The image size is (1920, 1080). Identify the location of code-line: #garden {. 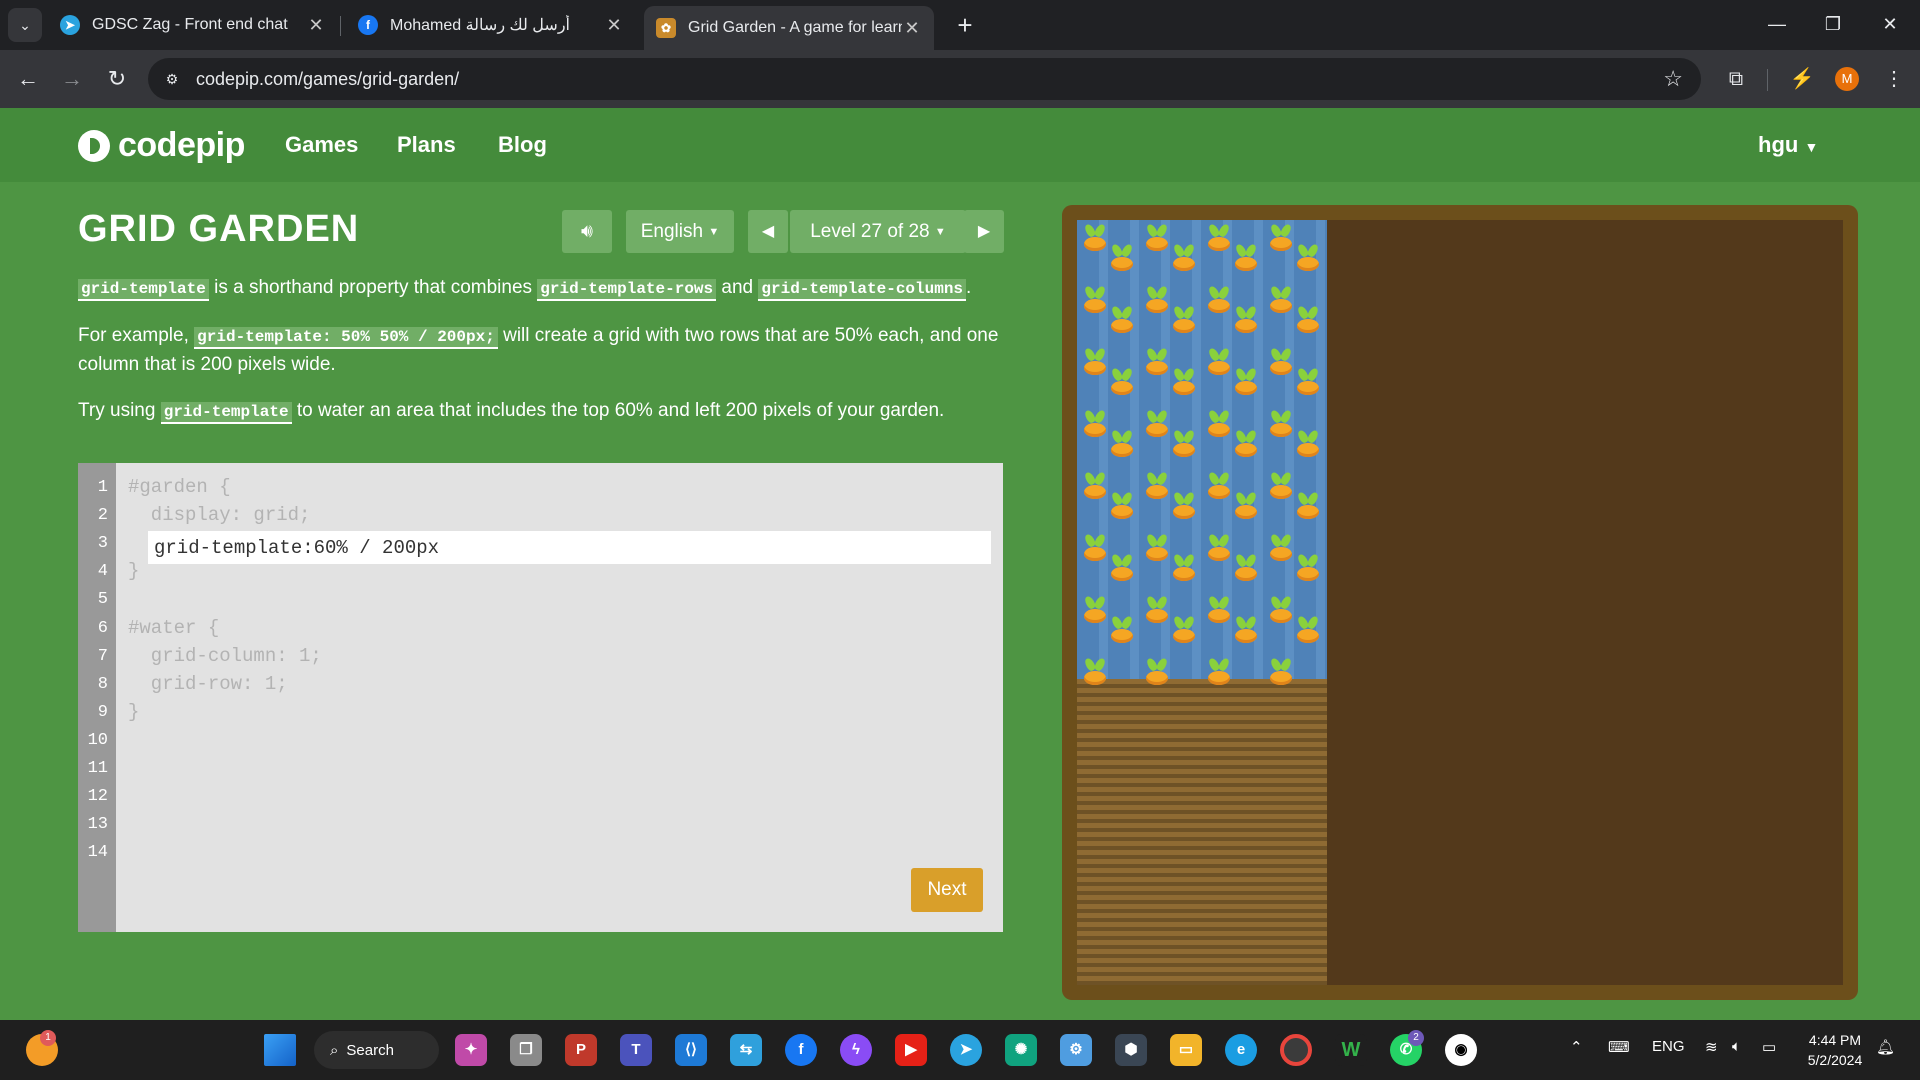
(179, 487).